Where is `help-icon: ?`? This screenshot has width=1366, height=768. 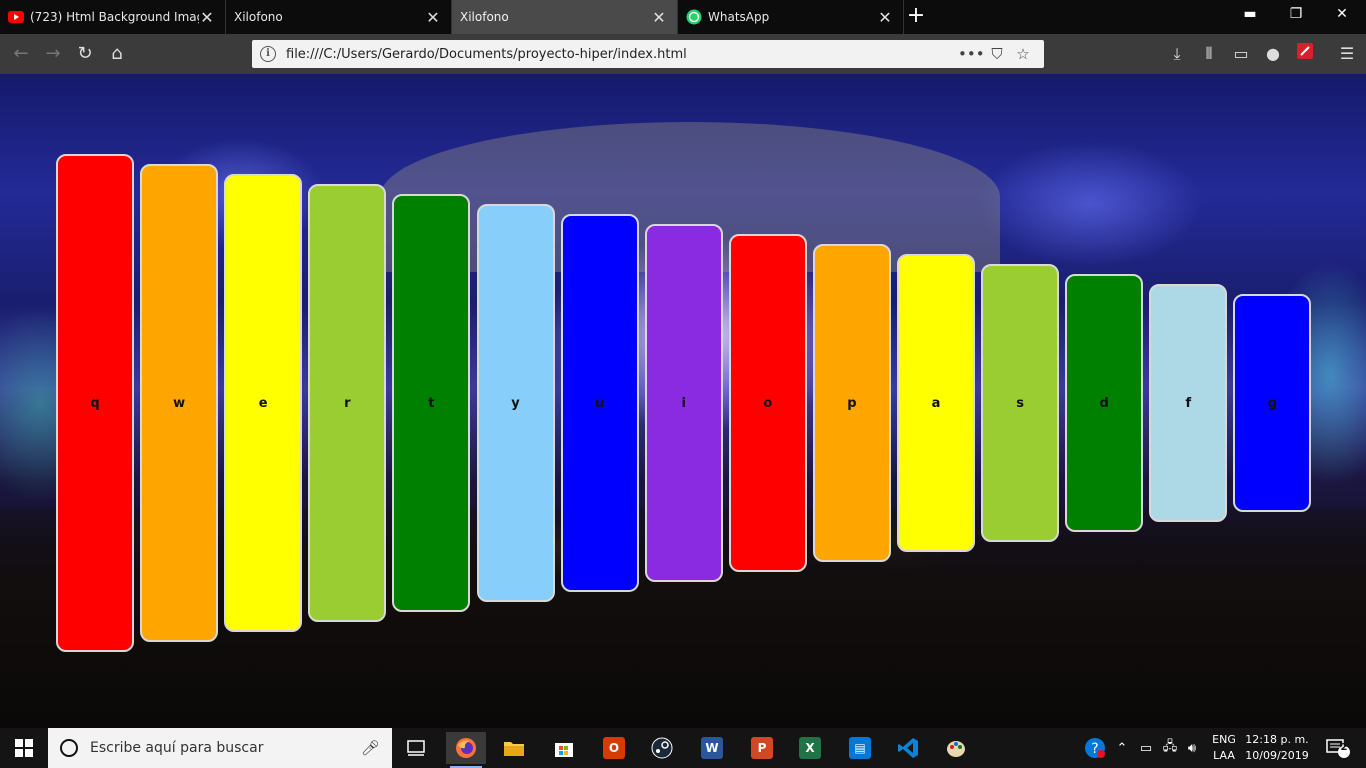 help-icon: ? is located at coordinates (1095, 748).